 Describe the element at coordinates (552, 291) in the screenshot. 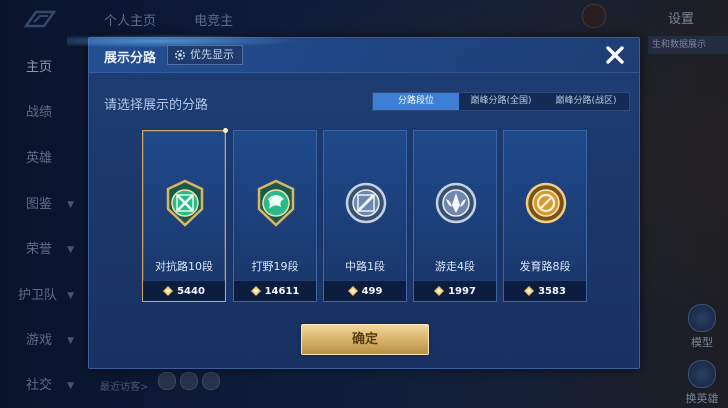

I see `lane-score: 3583` at that location.